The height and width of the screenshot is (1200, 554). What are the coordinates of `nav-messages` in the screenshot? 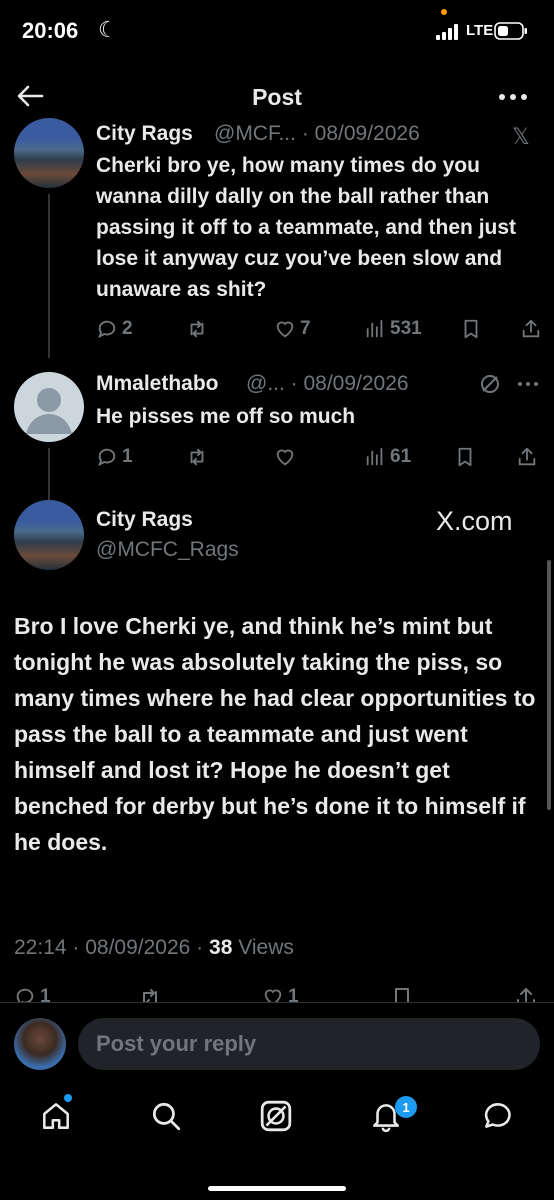 It's located at (498, 1116).